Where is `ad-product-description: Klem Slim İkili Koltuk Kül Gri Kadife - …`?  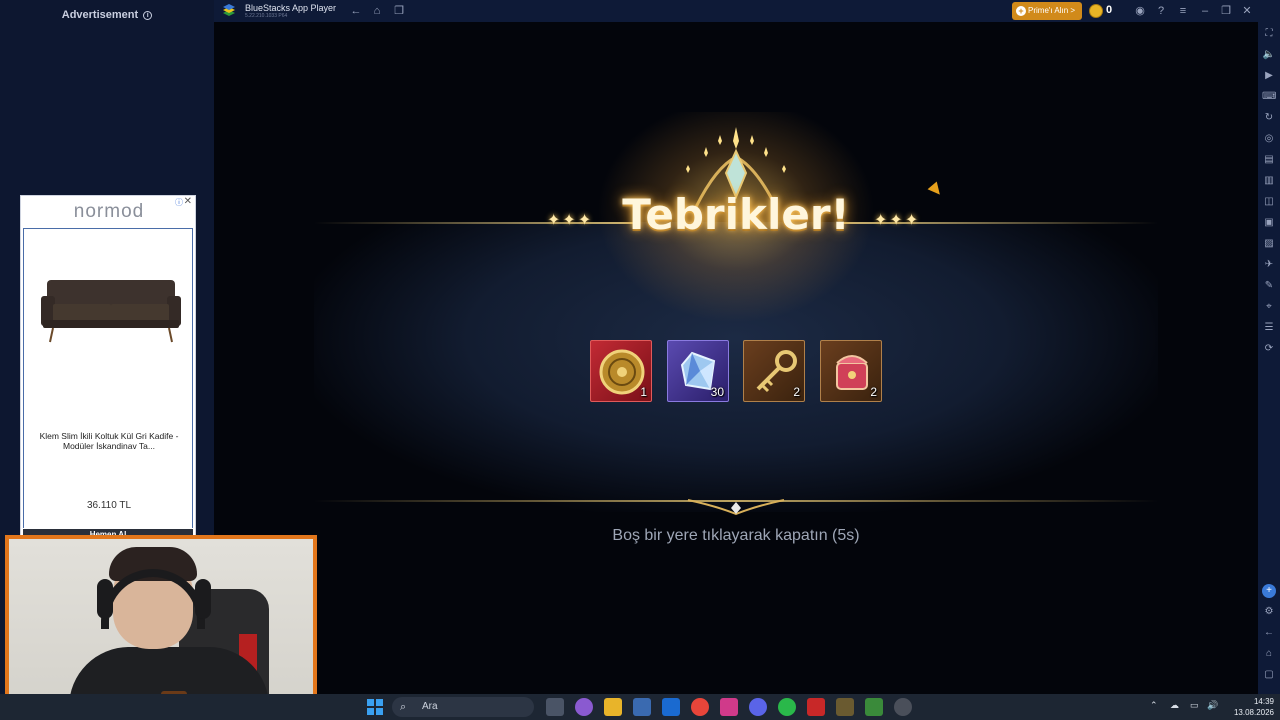
ad-product-description: Klem Slim İkili Koltuk Kül Gri Kadife - … is located at coordinates (109, 441).